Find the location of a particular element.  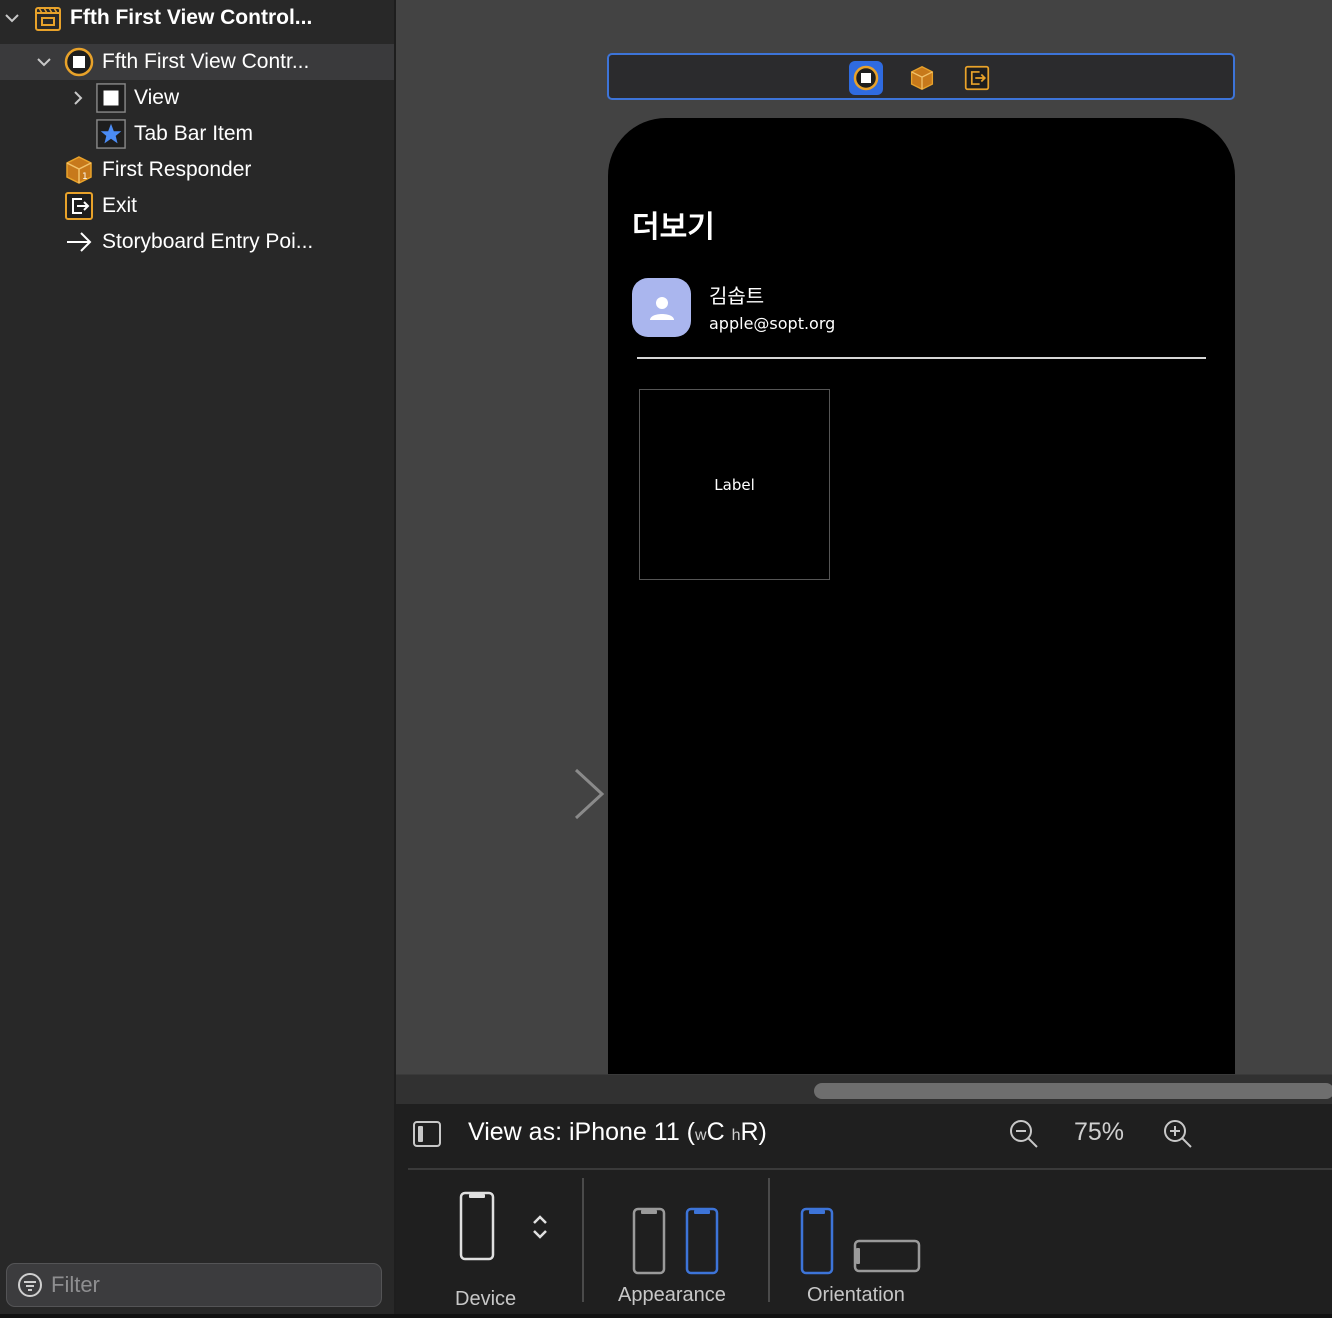

scene-dock is located at coordinates (921, 76).